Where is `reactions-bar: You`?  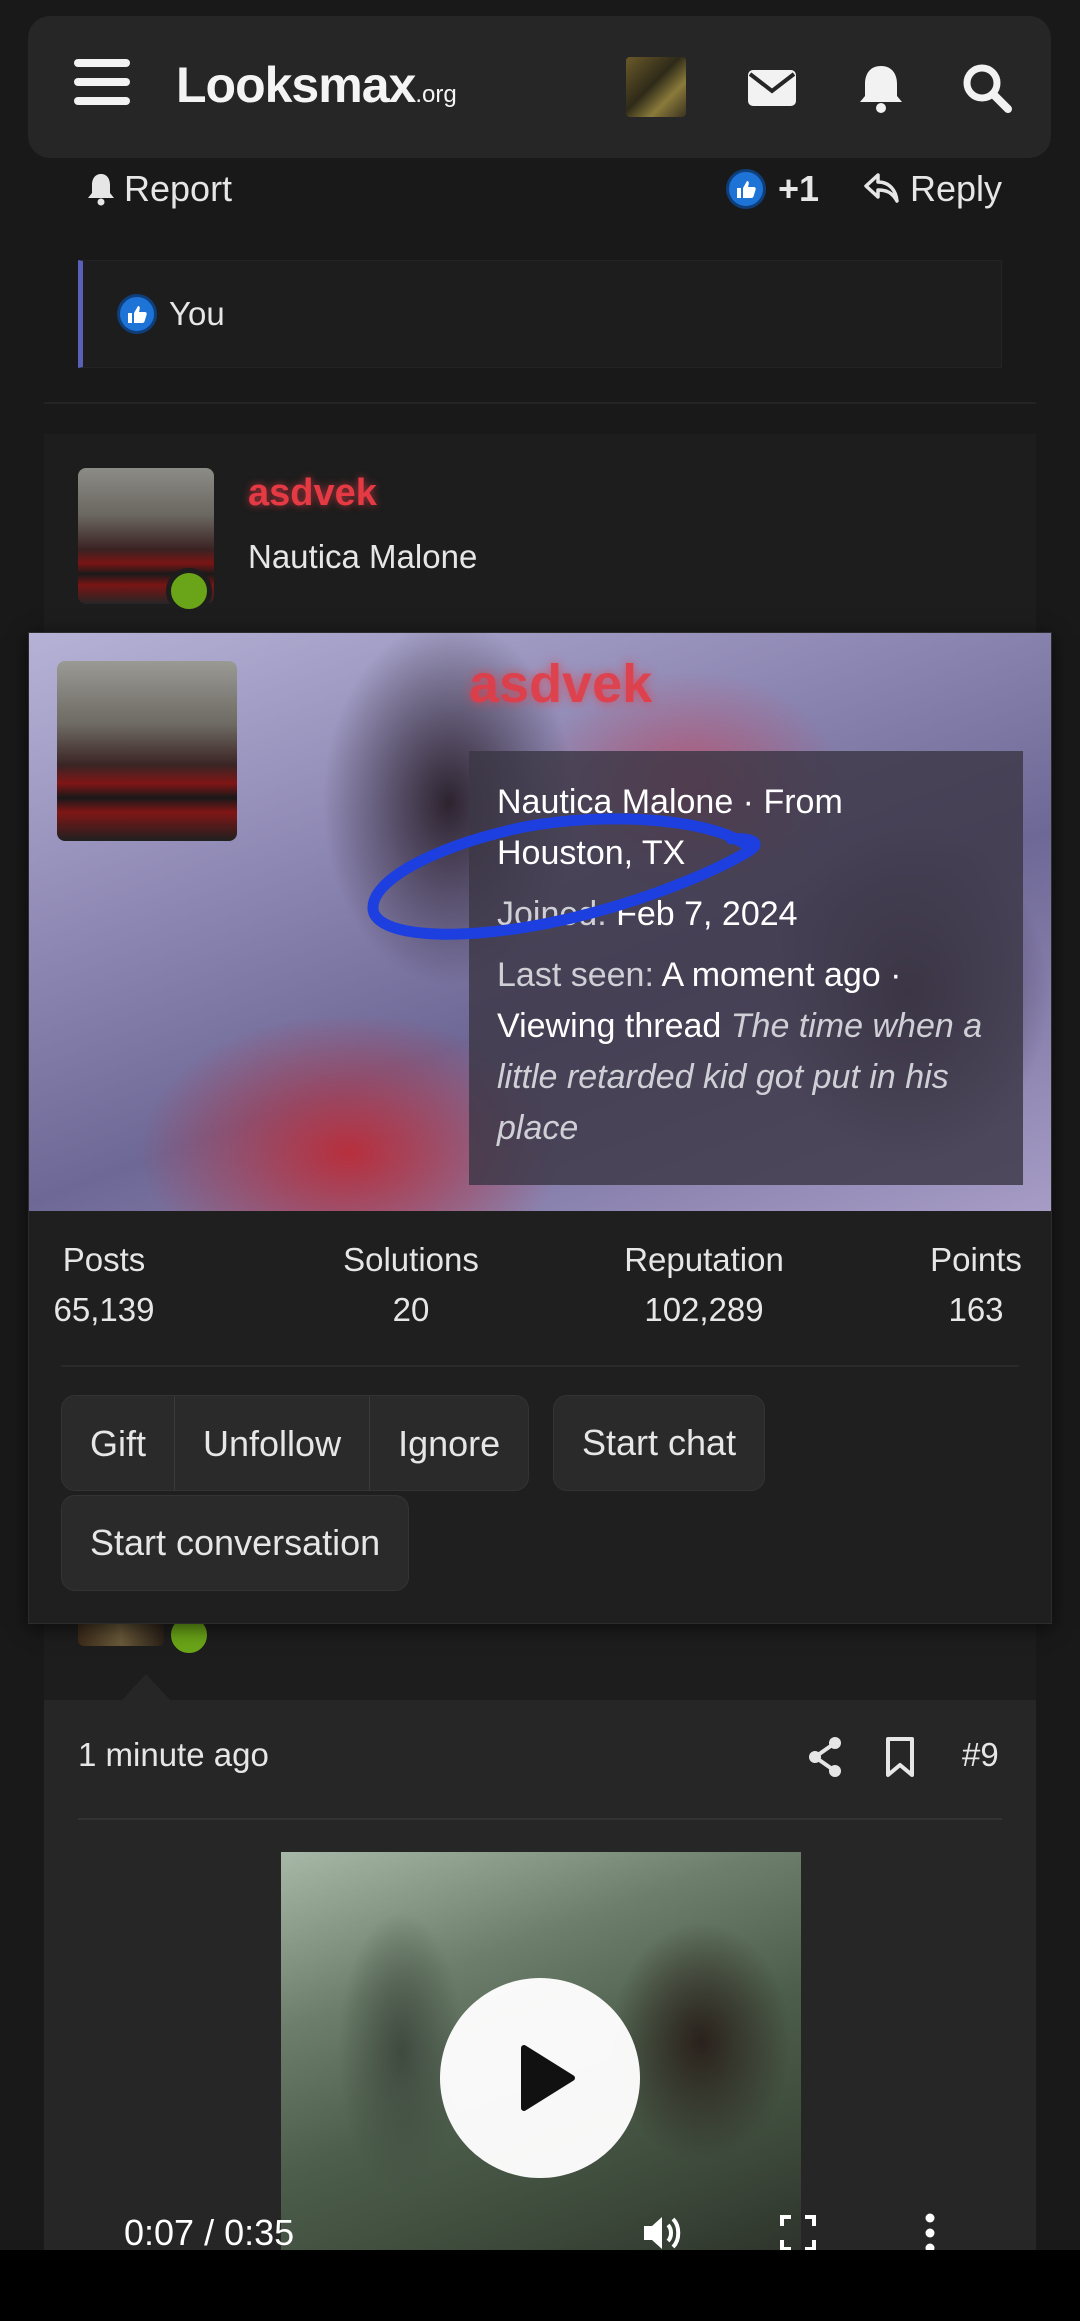 reactions-bar: You is located at coordinates (540, 314).